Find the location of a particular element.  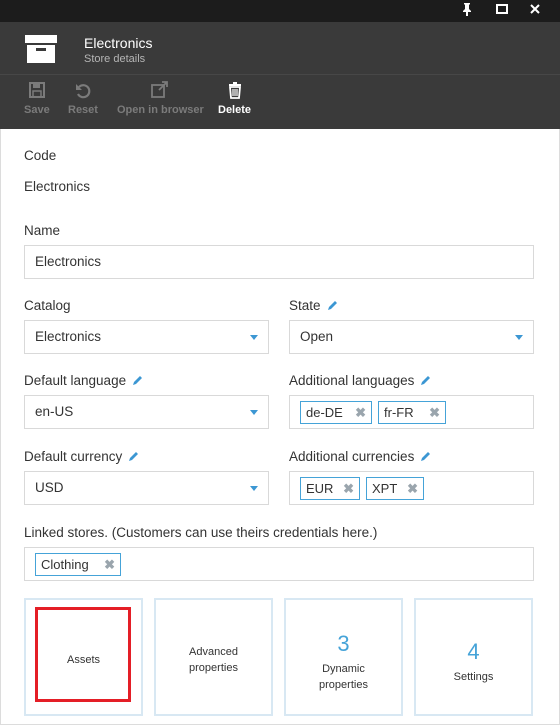

dynamic-properties-tile-text: 3 Dynamic properties is located at coordinates (343, 646).